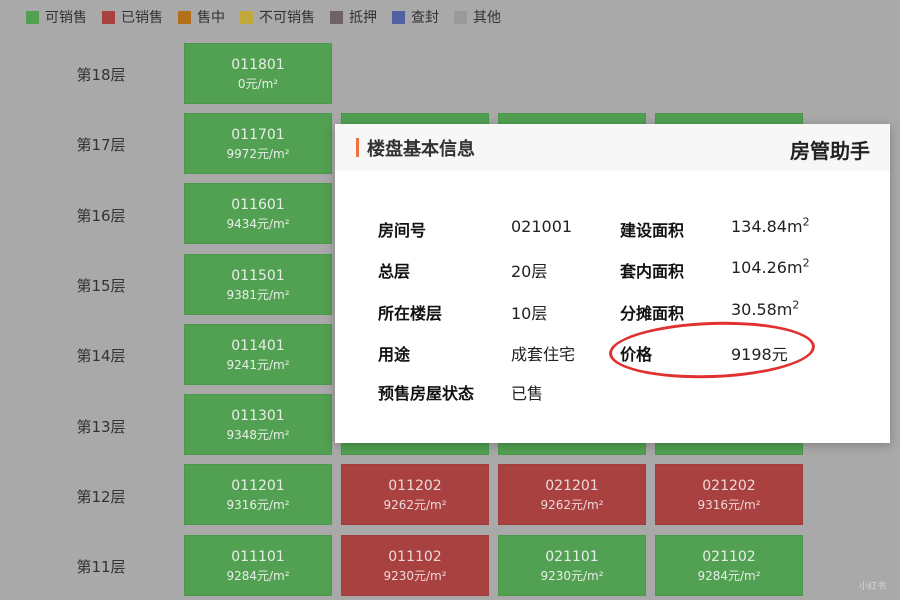  What do you see at coordinates (729, 556) in the screenshot?
I see `unit-number: 021102` at bounding box center [729, 556].